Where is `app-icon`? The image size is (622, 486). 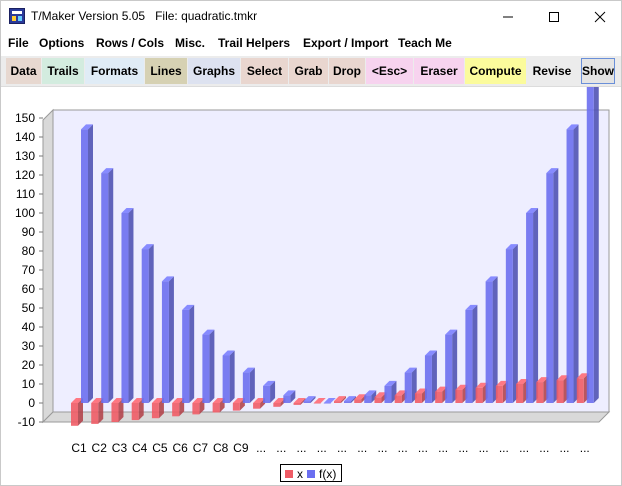
app-icon is located at coordinates (17, 16).